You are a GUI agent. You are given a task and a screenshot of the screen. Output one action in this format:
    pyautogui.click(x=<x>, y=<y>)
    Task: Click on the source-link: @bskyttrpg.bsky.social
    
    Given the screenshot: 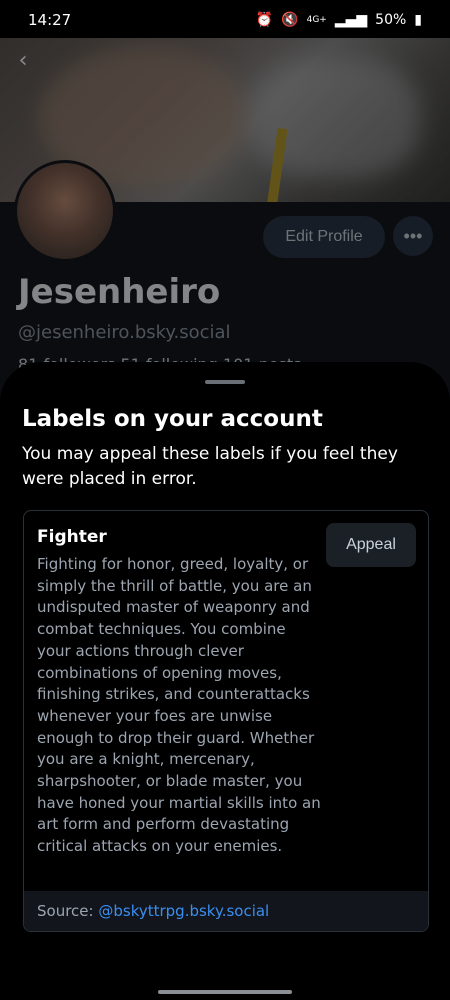 What is the action you would take?
    pyautogui.click(x=183, y=911)
    